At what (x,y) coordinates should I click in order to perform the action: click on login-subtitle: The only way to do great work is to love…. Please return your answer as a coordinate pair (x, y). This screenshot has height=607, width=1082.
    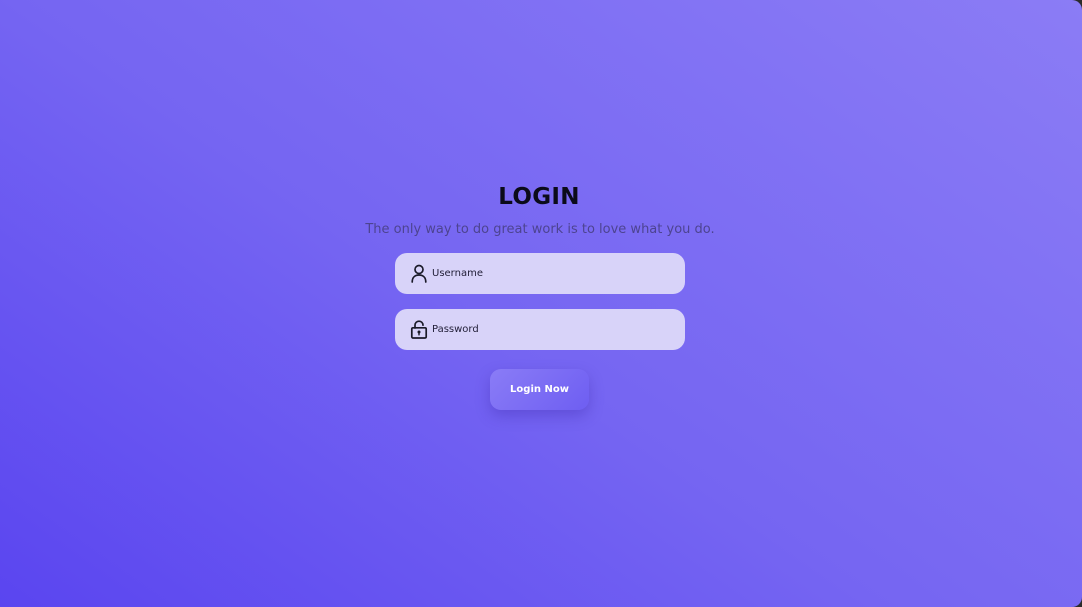
    Looking at the image, I should click on (540, 229).